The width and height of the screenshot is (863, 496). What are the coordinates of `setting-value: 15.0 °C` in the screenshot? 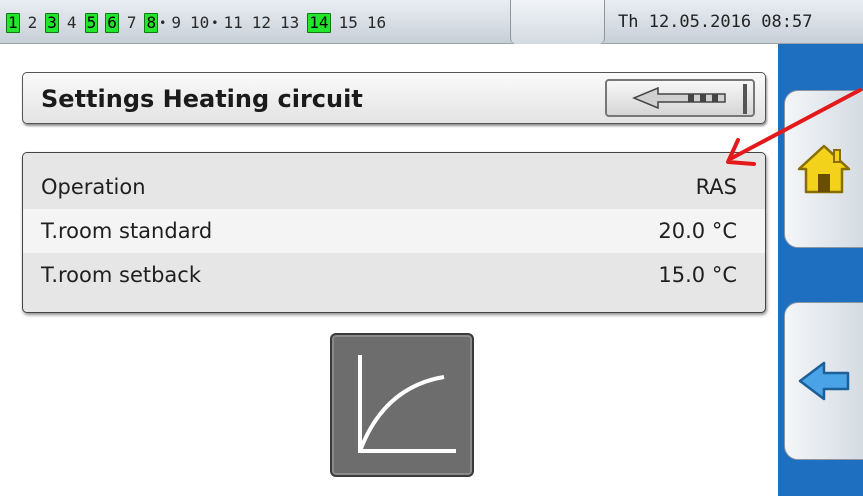 It's located at (697, 275).